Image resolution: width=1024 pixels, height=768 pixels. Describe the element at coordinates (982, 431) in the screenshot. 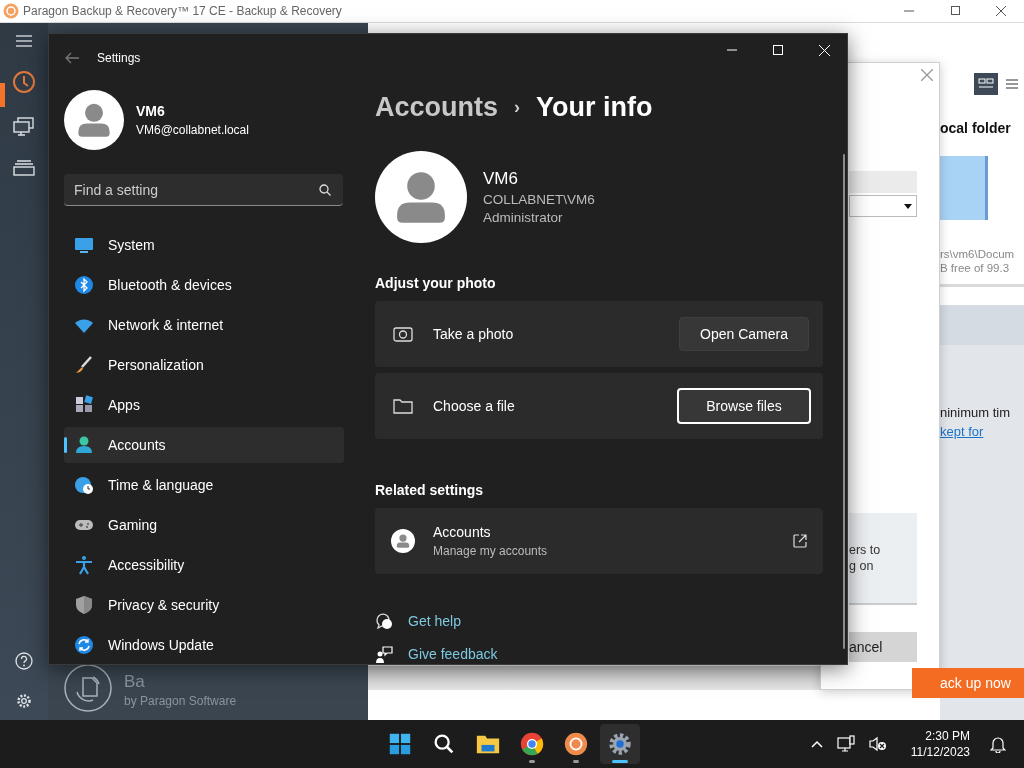

I see `retention-link: kept for` at that location.